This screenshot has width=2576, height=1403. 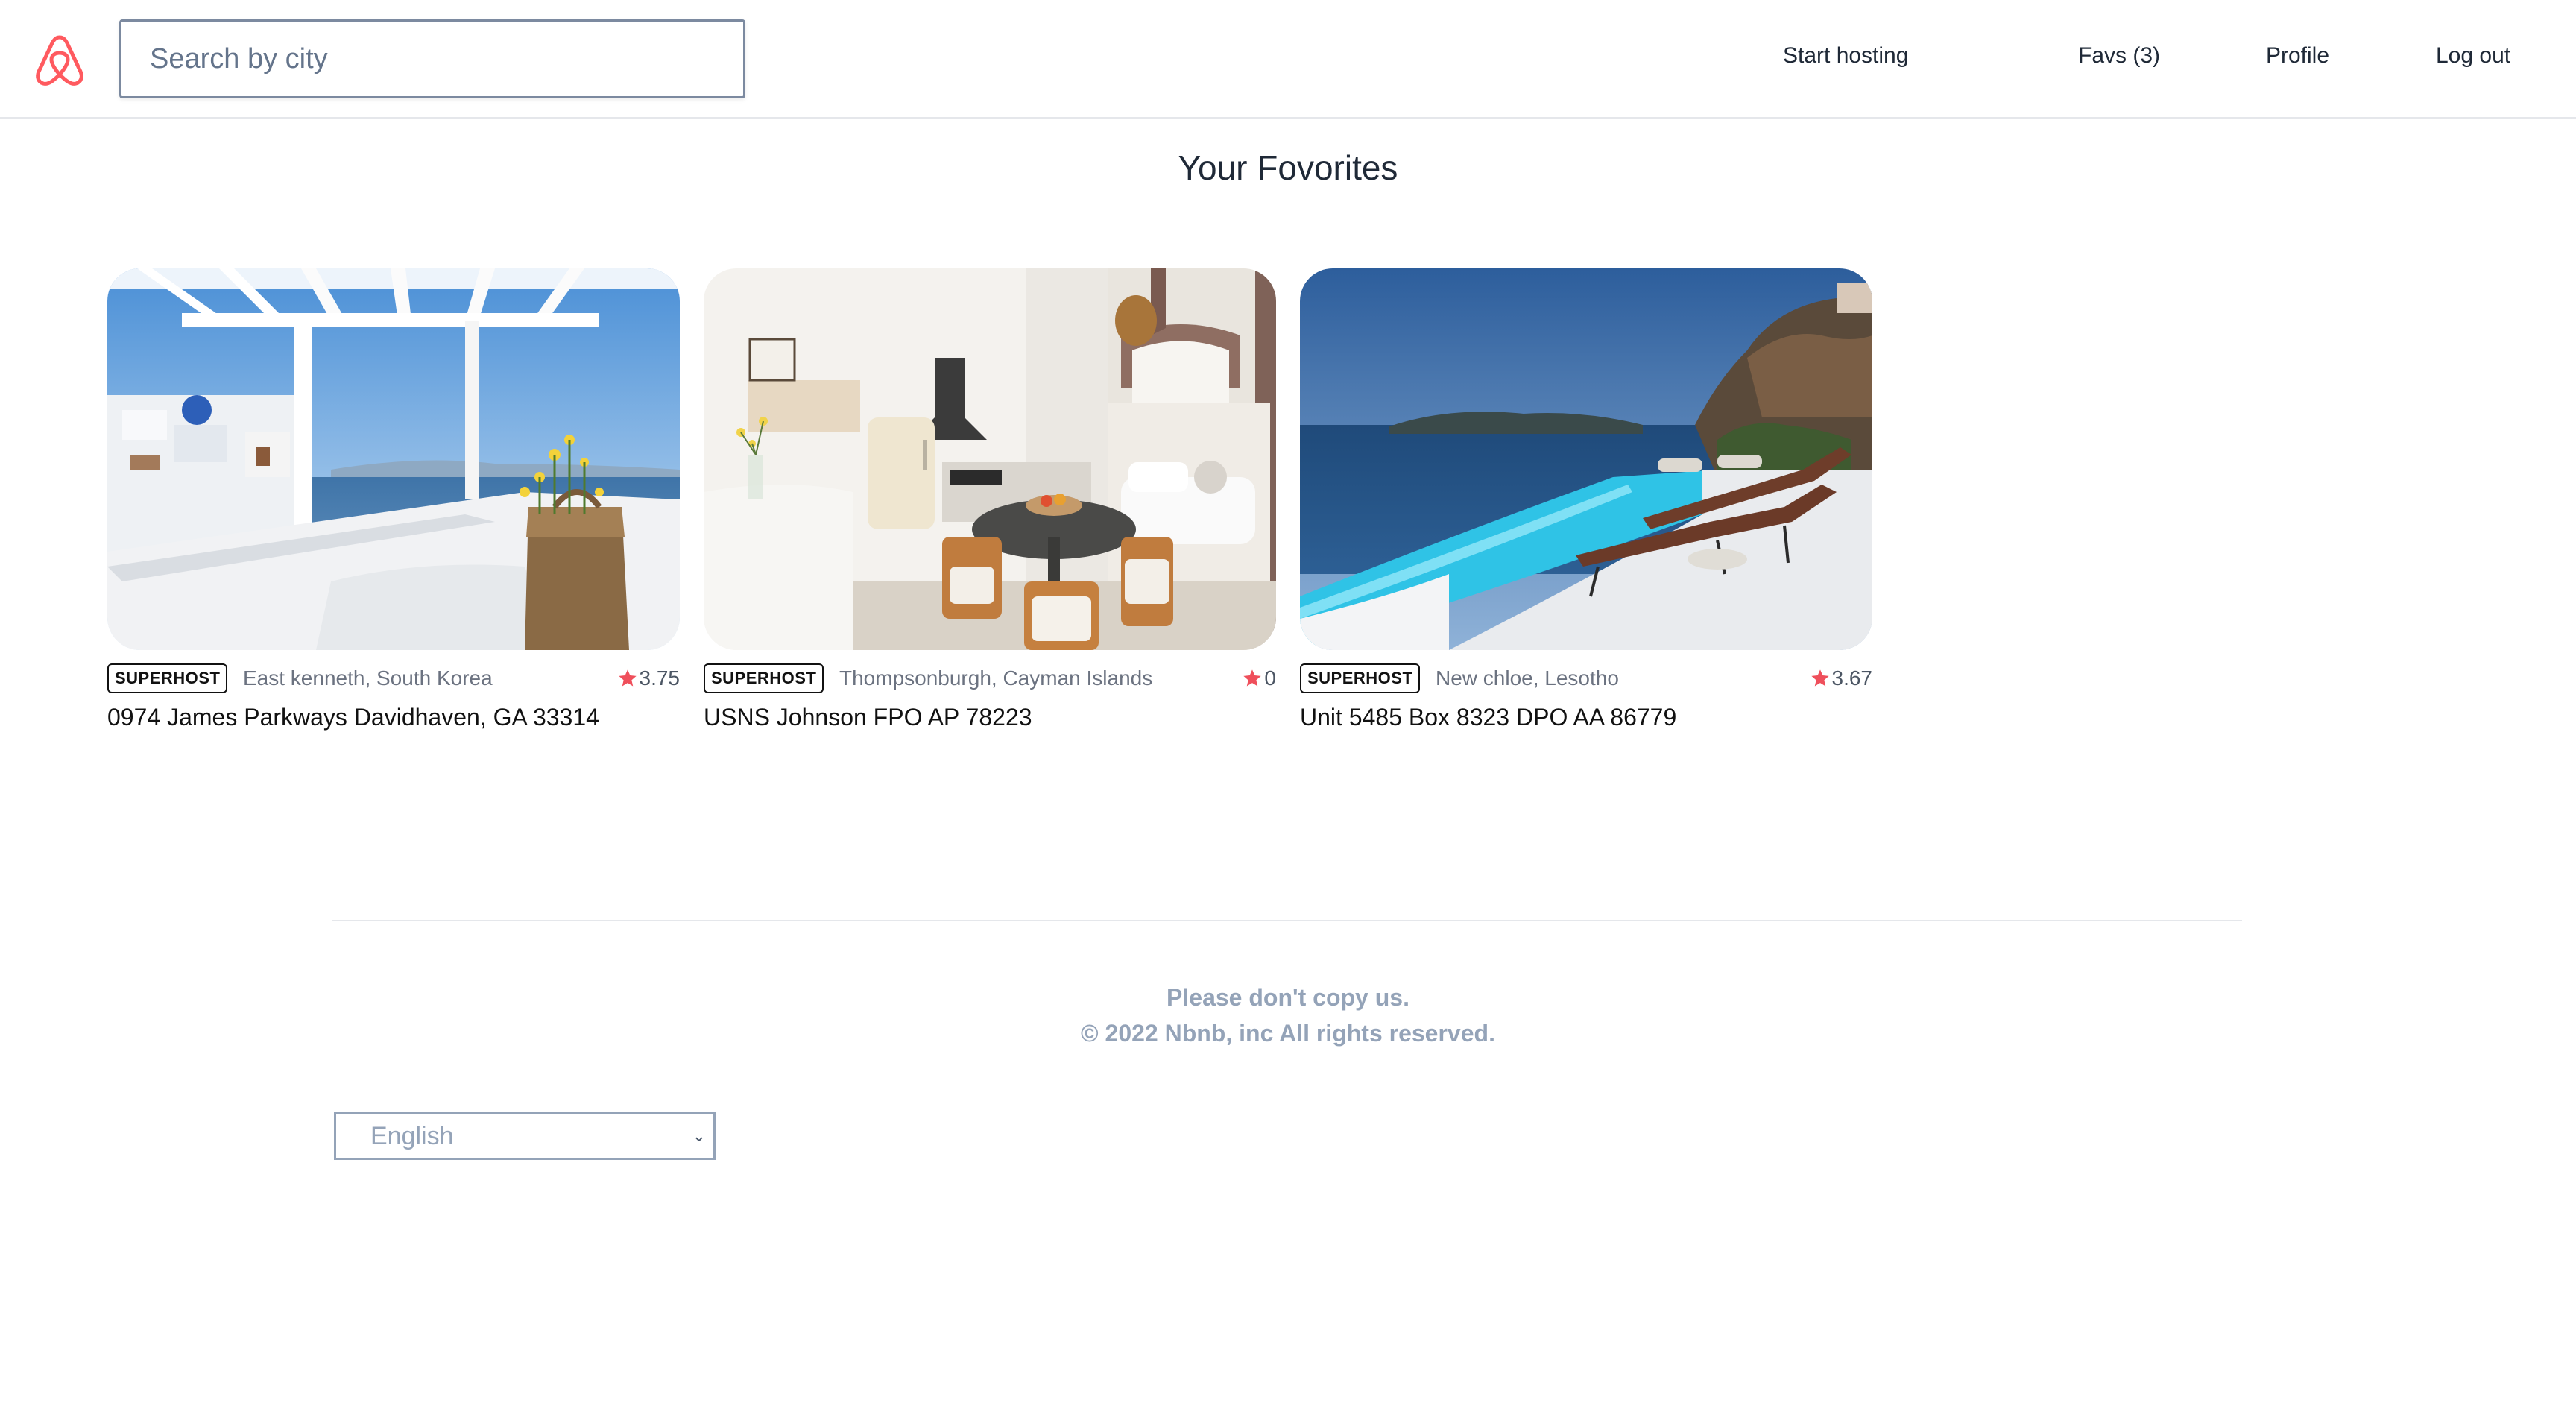 What do you see at coordinates (60, 59) in the screenshot?
I see `airbnb-logo-icon` at bounding box center [60, 59].